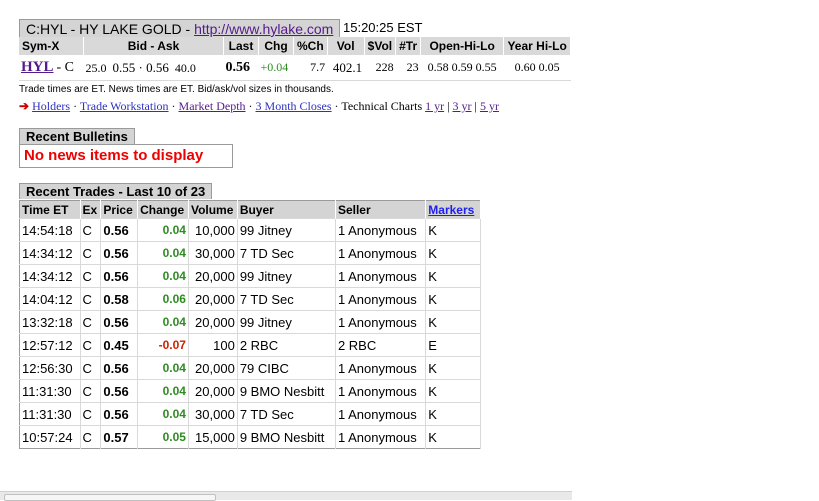  What do you see at coordinates (434, 106) in the screenshot?
I see `chart-1yr-link: 1 yr` at bounding box center [434, 106].